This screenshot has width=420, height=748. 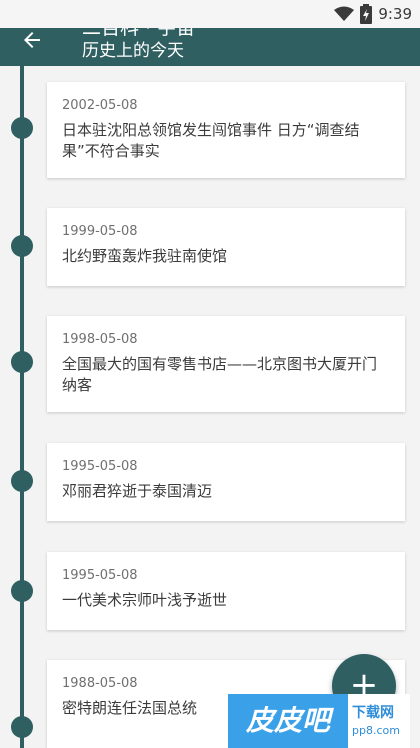 What do you see at coordinates (344, 13) in the screenshot?
I see `wifi-icon` at bounding box center [344, 13].